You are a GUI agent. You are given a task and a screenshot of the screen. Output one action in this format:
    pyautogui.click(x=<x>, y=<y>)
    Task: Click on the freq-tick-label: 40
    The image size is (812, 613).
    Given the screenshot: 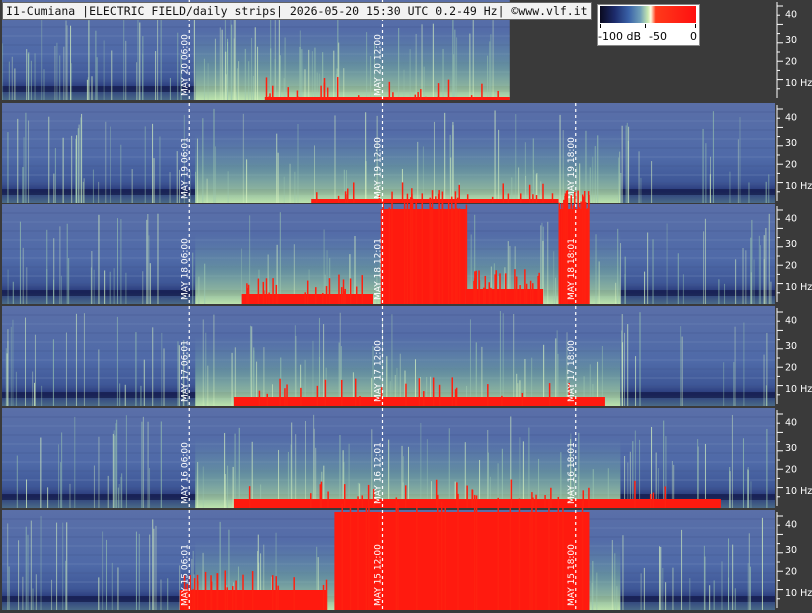 What is the action you would take?
    pyautogui.click(x=791, y=524)
    